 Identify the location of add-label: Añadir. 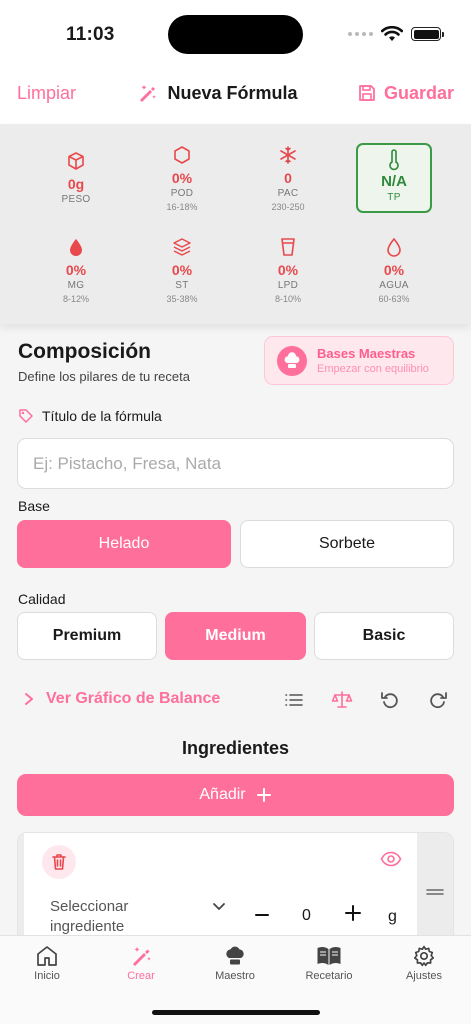
(222, 794).